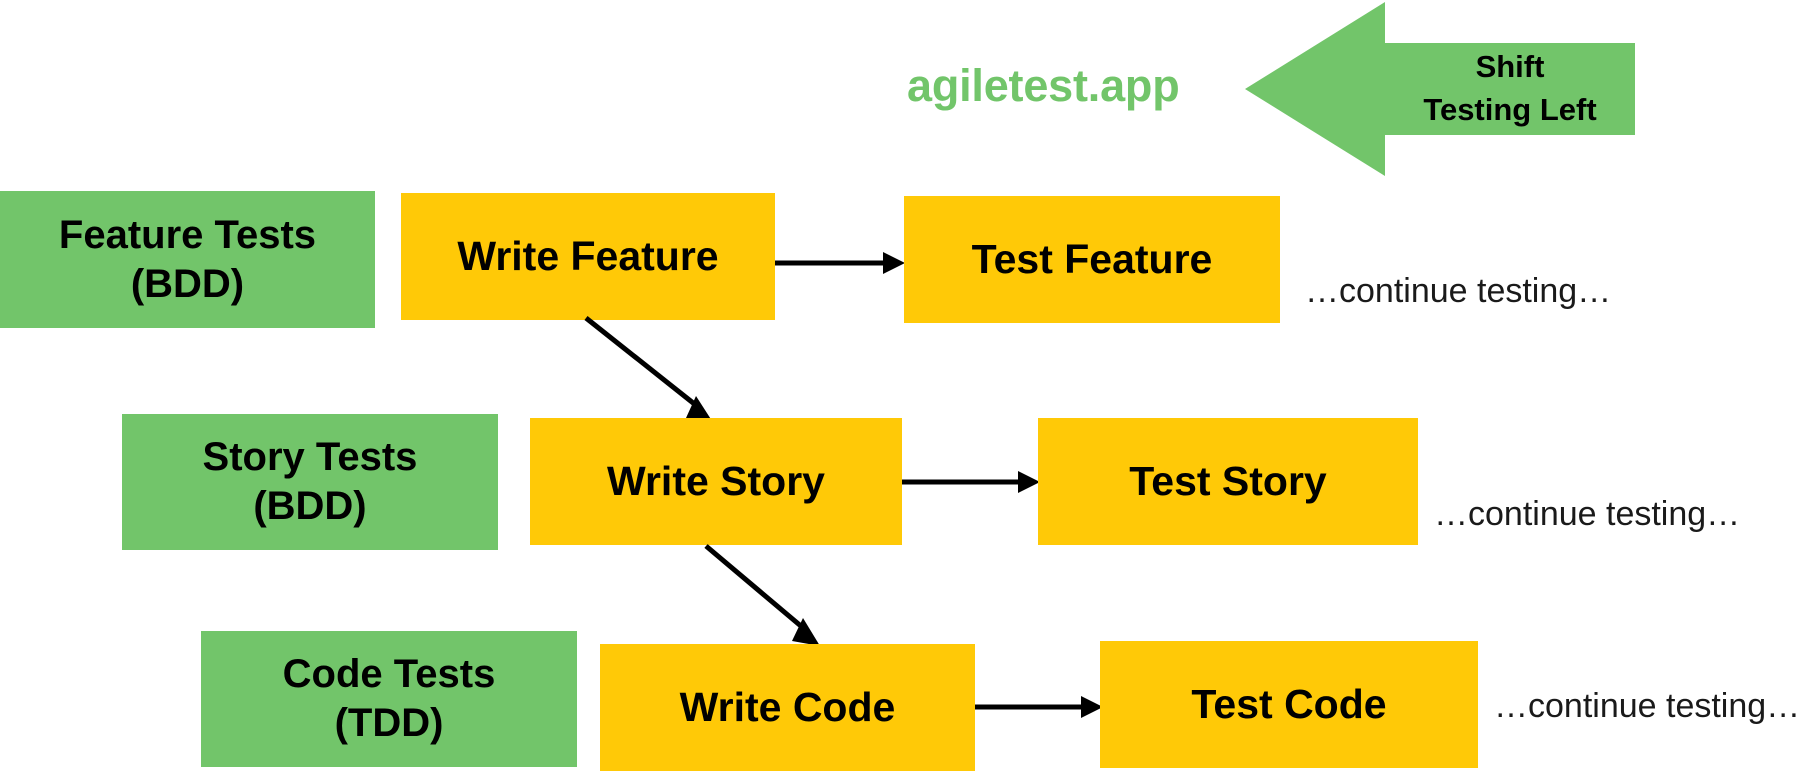 The width and height of the screenshot is (1816, 772). Describe the element at coordinates (389, 699) in the screenshot. I see `category-box-code-tests: Code Tests (TDD)` at that location.